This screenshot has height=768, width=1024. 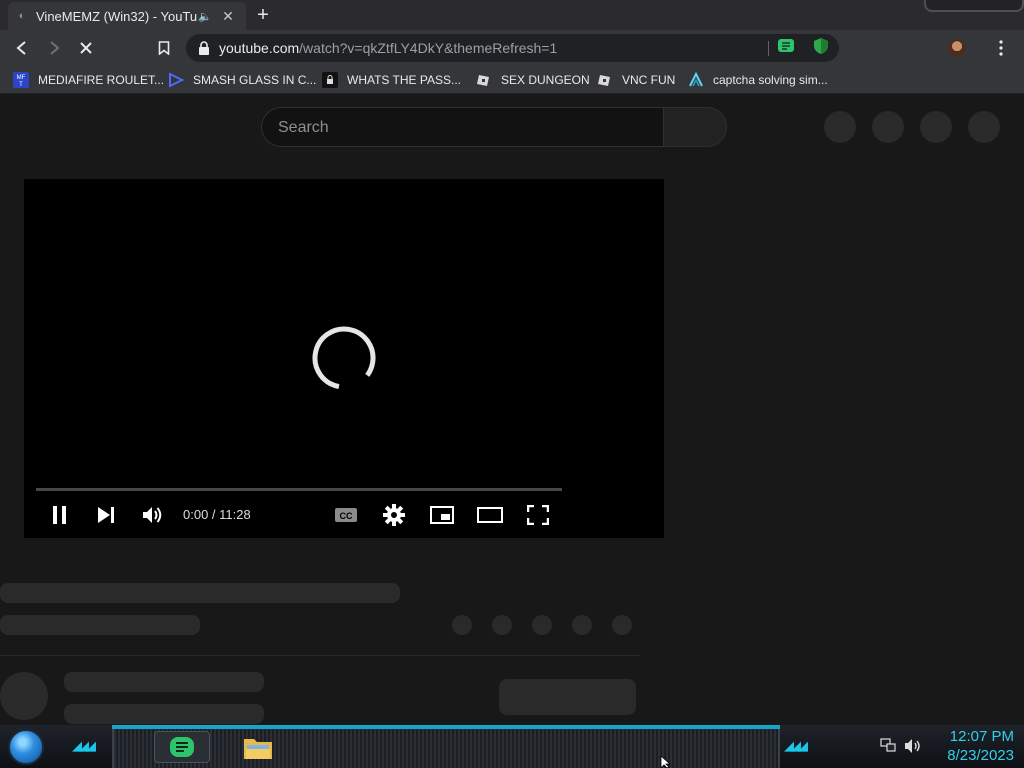 What do you see at coordinates (666, 762) in the screenshot?
I see `mouse-cursor-icon` at bounding box center [666, 762].